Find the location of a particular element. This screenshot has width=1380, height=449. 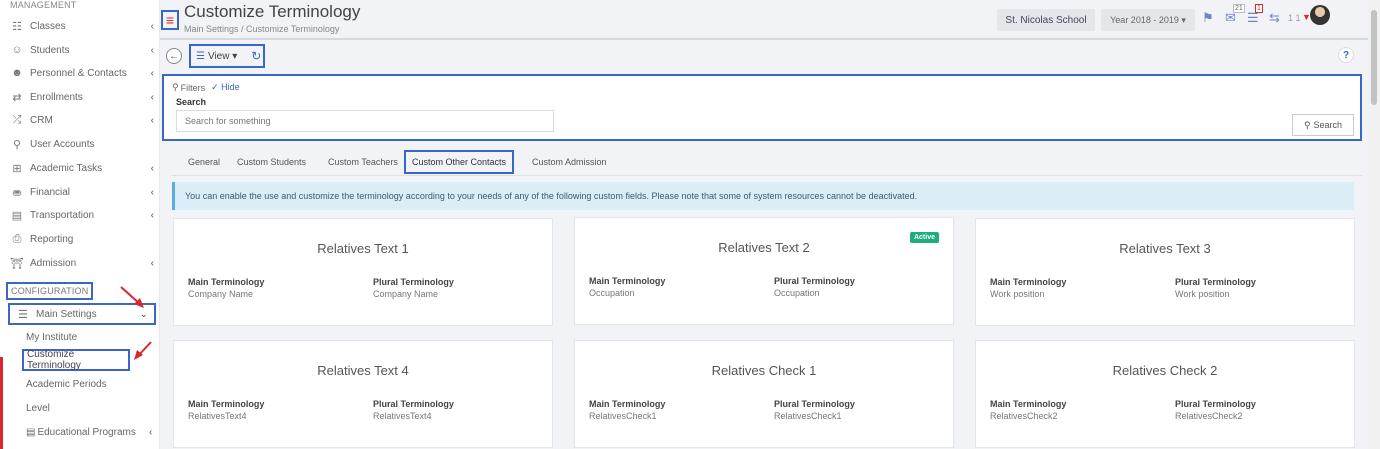

main-terminology: Main Terminology RelativesCheck1 is located at coordinates (627, 410).